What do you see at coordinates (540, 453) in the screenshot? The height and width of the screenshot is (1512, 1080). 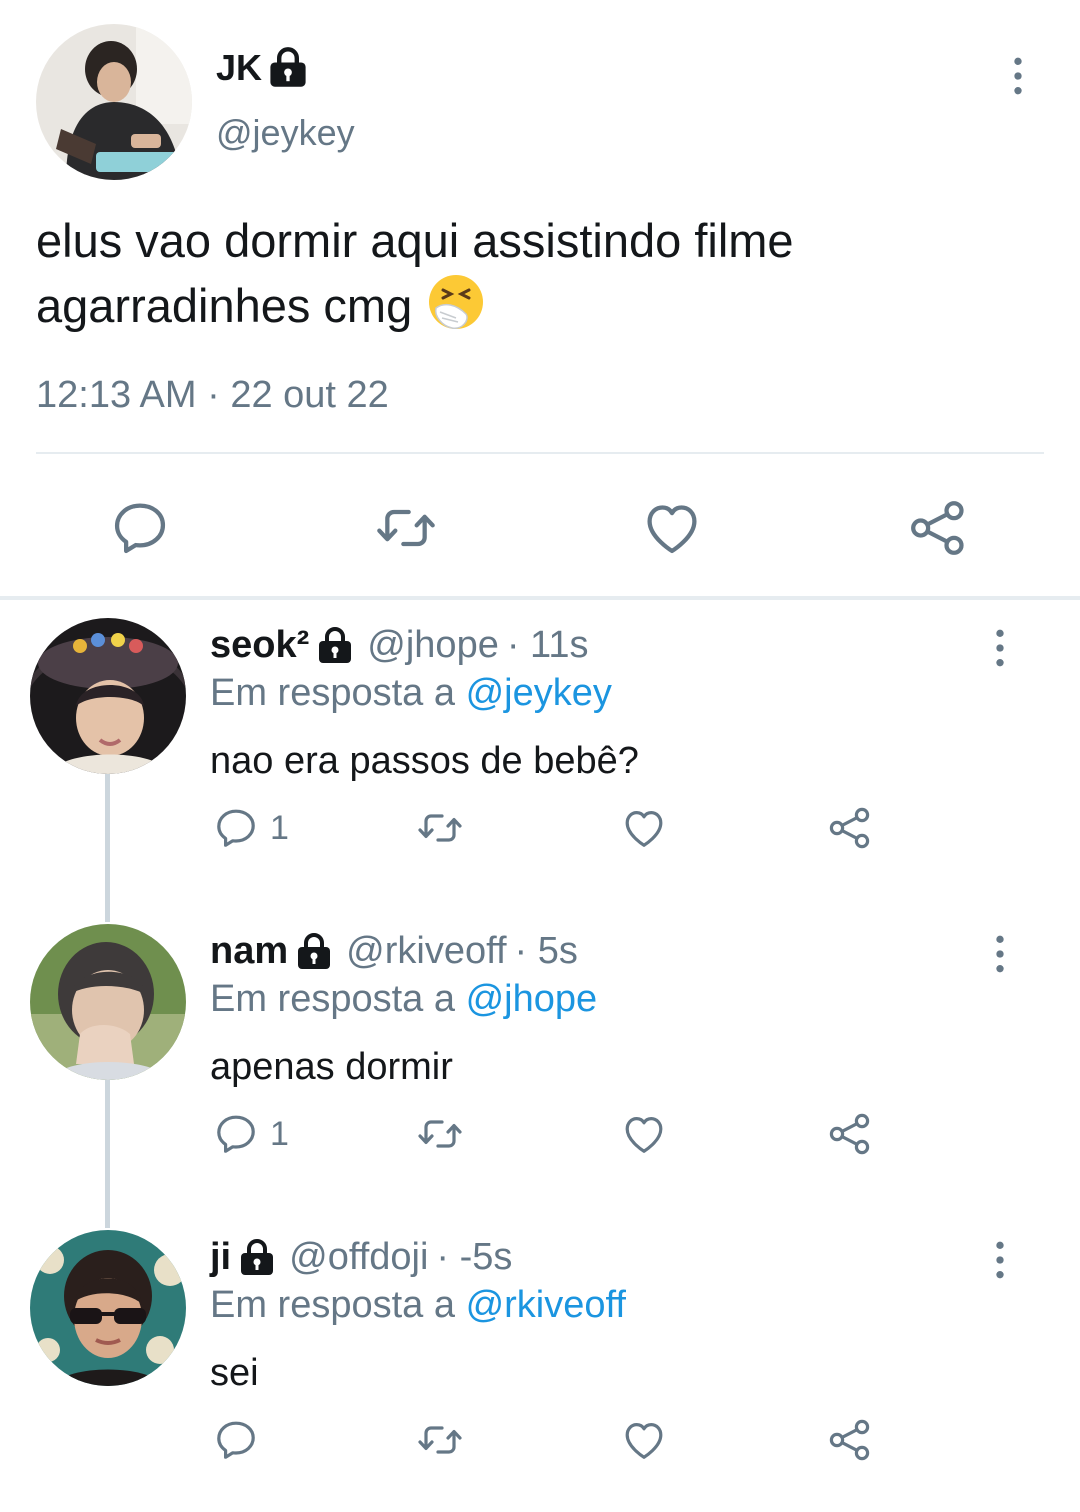 I see `divider` at bounding box center [540, 453].